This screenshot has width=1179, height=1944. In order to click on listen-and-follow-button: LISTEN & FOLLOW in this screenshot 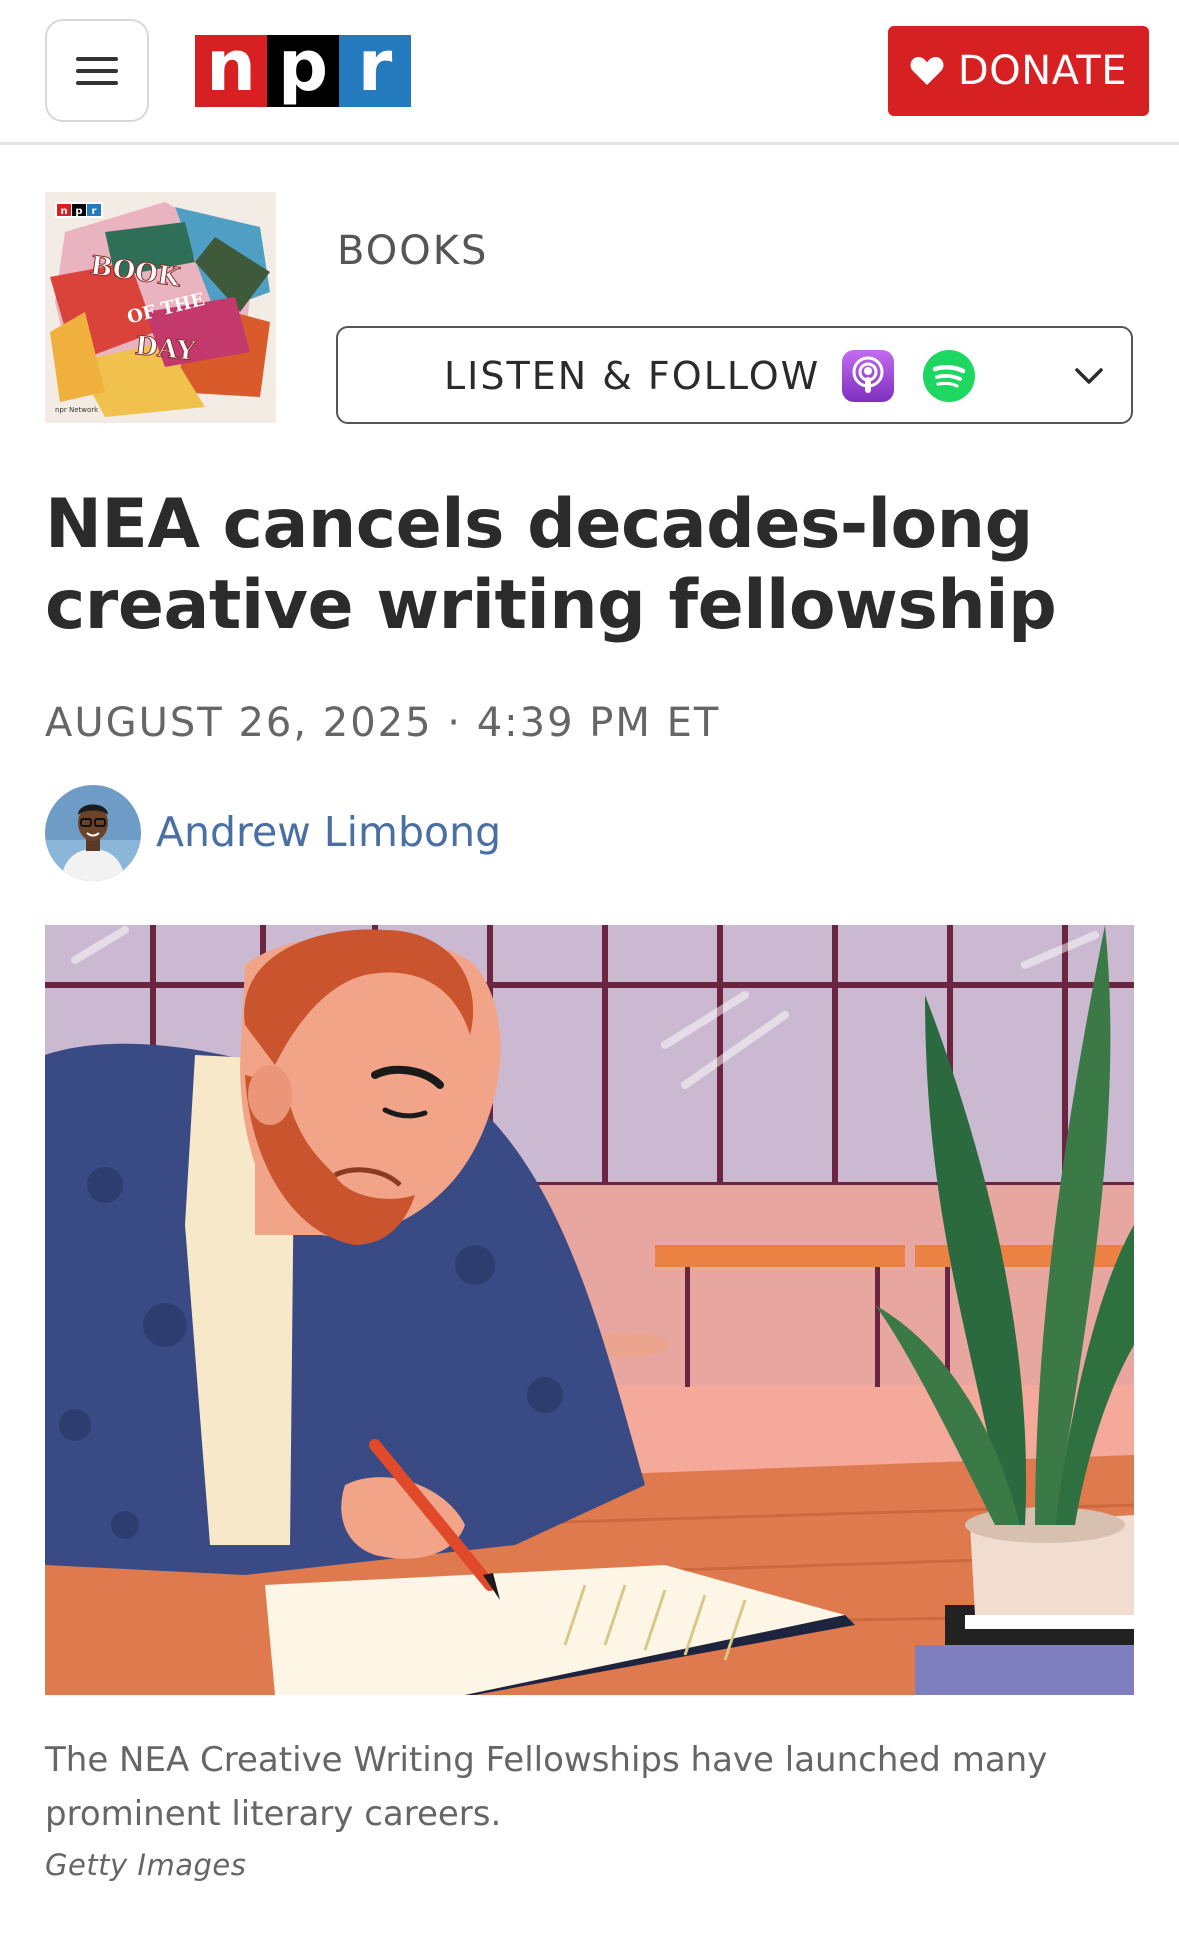, I will do `click(734, 375)`.